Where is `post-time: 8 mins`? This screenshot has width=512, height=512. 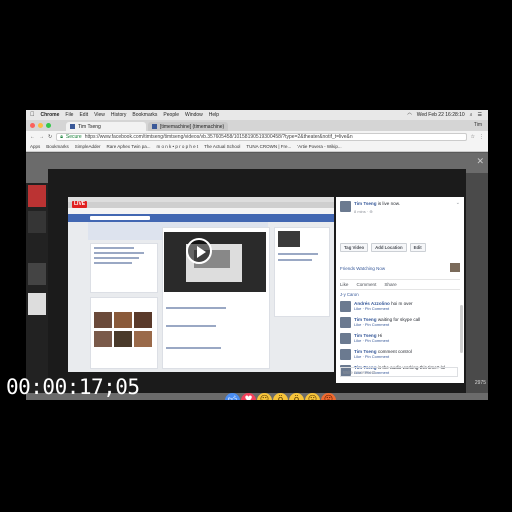 post-time: 8 mins is located at coordinates (360, 211).